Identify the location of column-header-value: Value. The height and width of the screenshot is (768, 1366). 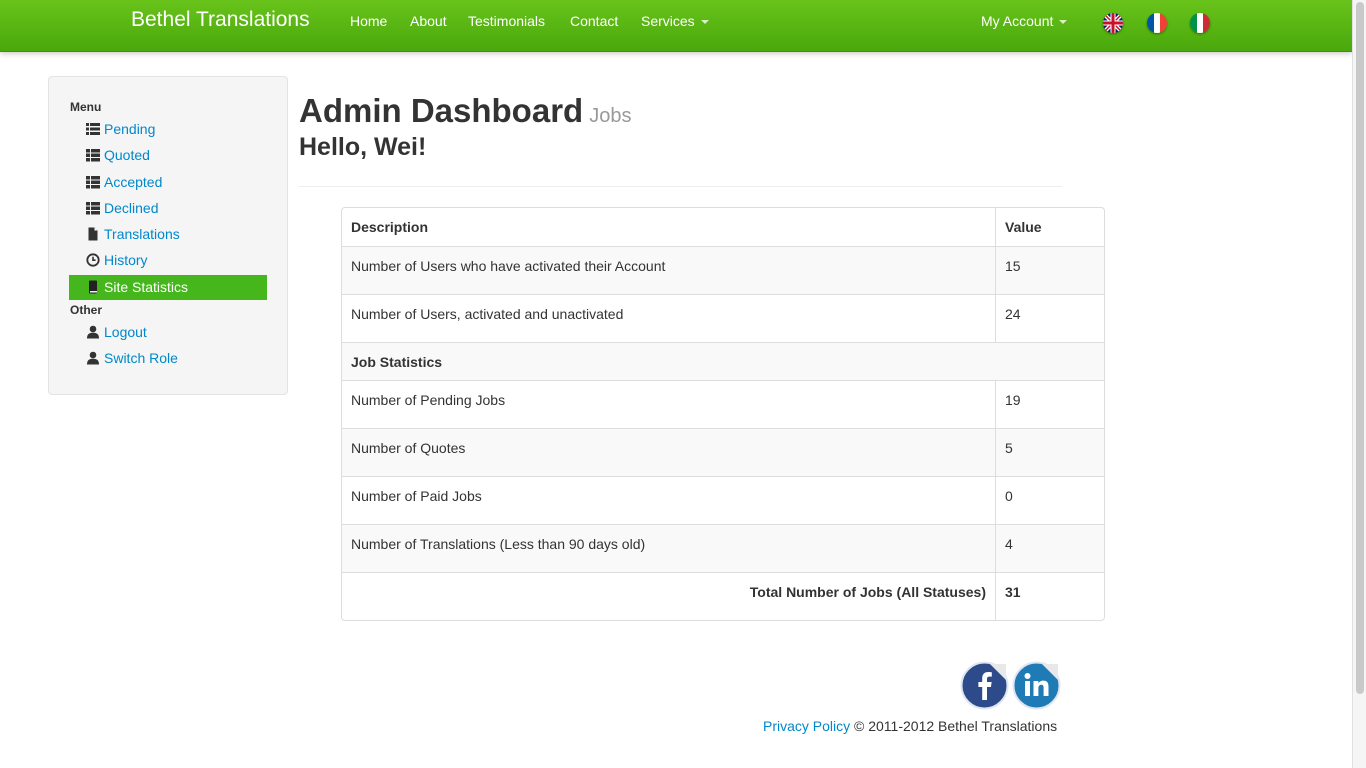
(1023, 227).